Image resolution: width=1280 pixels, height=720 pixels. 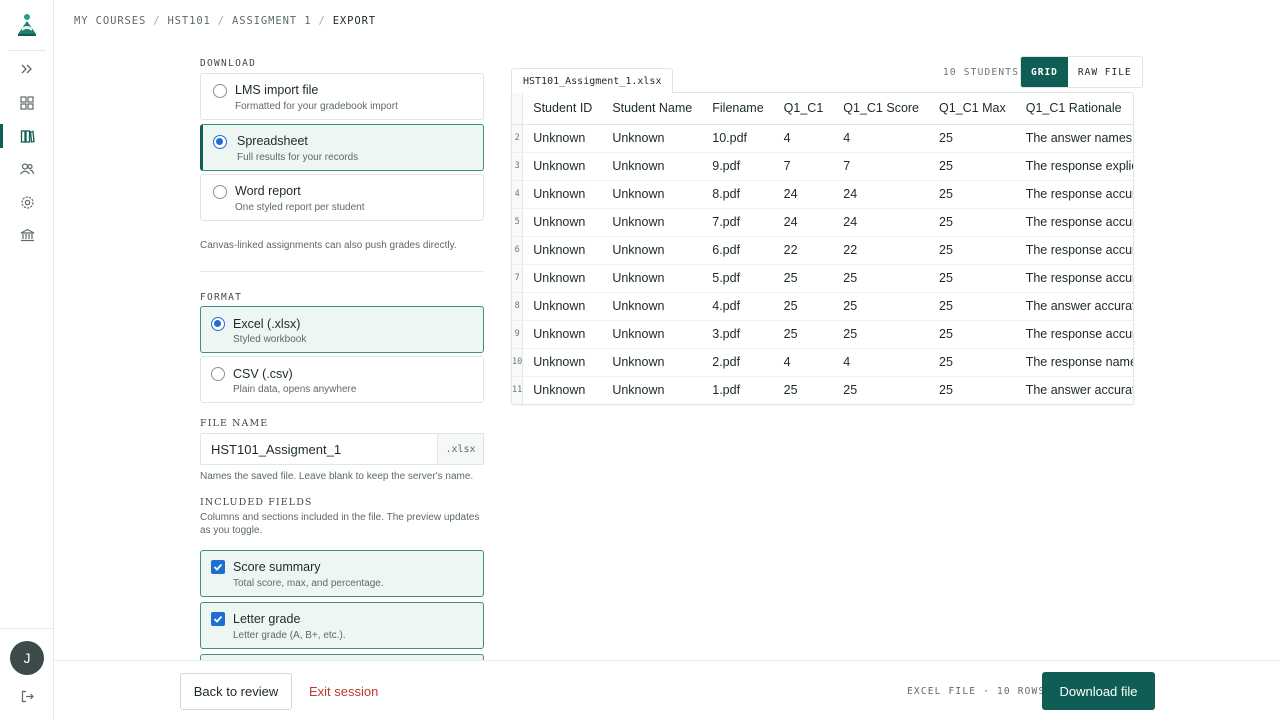 I want to click on table-cell: 5.pdf, so click(x=738, y=278).